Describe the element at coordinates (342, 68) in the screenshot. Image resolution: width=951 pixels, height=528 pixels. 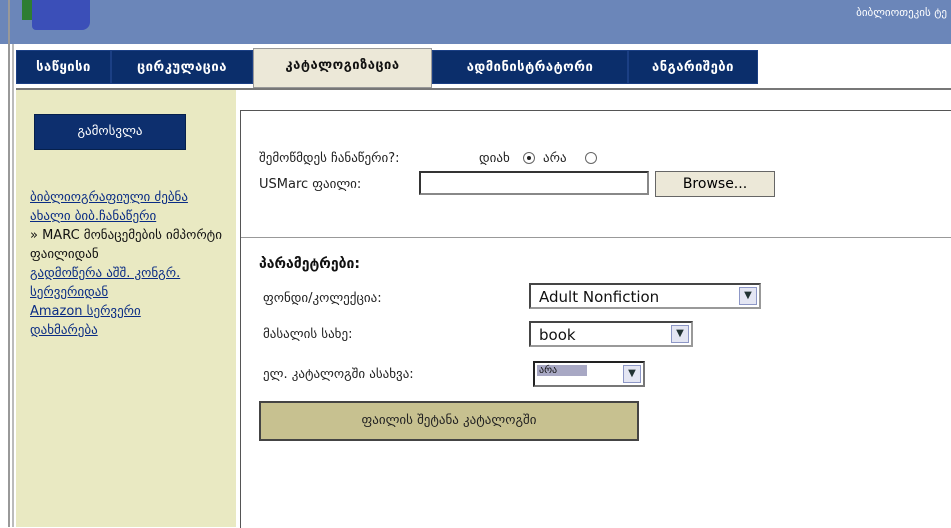
I see `tab-cataloging: კატალოგიზაცია` at that location.